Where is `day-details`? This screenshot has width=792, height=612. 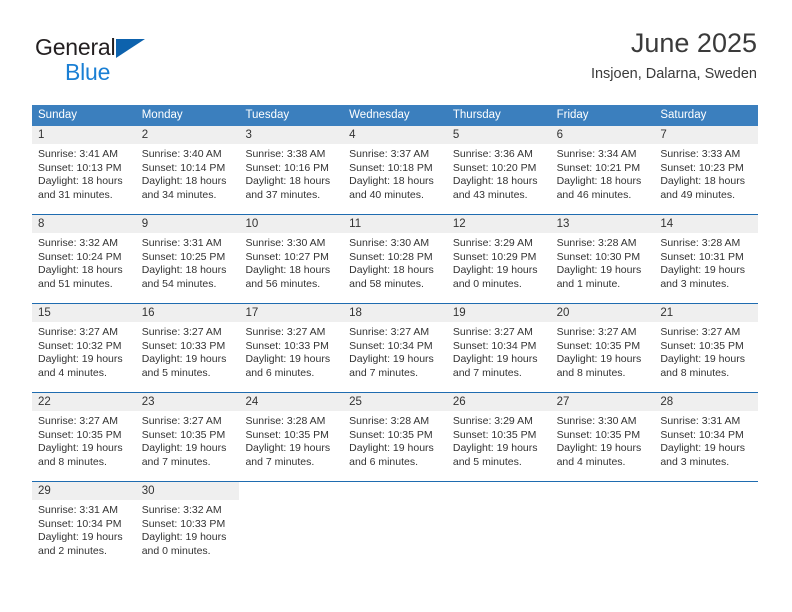 day-details is located at coordinates (395, 502).